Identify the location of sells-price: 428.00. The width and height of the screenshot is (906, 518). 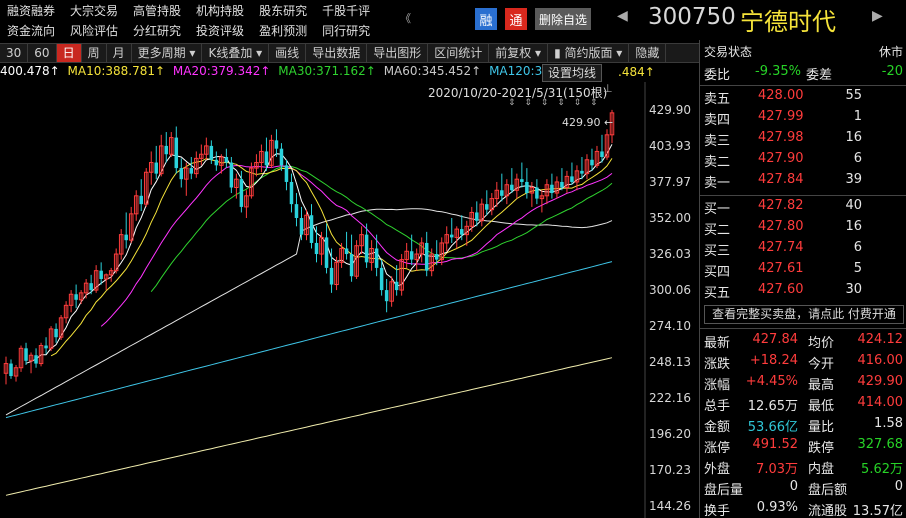
(781, 95).